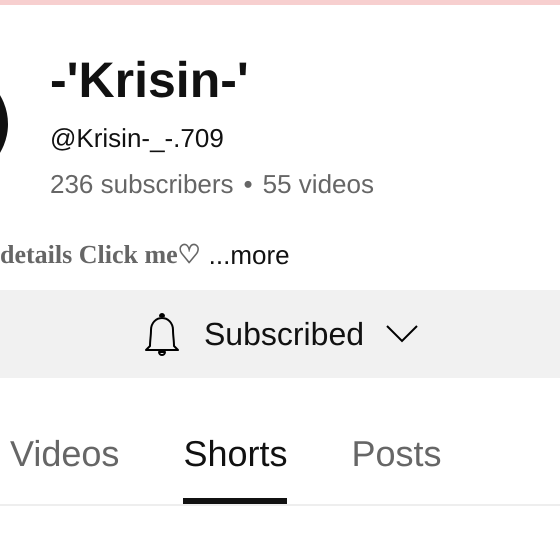  What do you see at coordinates (318, 184) in the screenshot?
I see `video-count: 55 videos` at bounding box center [318, 184].